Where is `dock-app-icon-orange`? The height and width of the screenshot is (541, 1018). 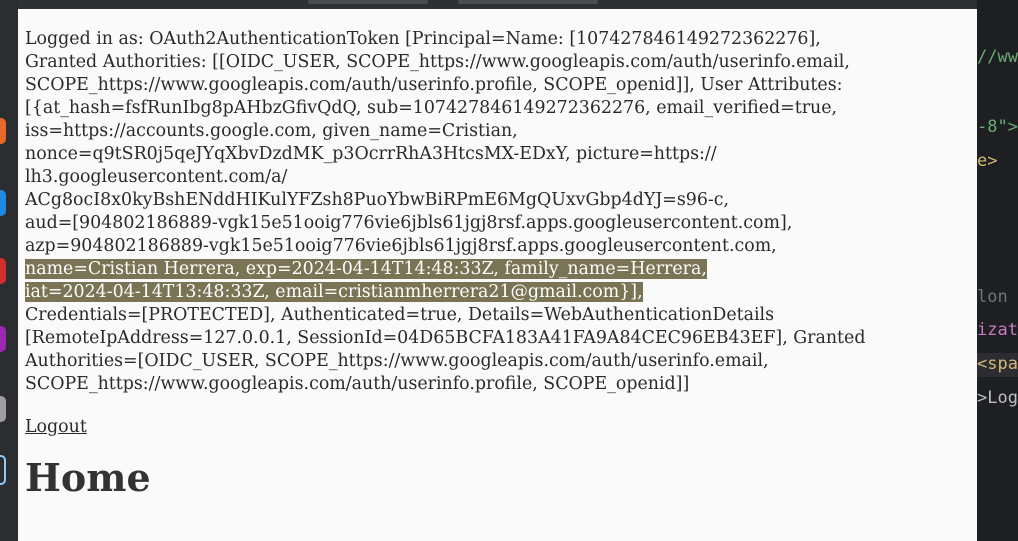
dock-app-icon-orange is located at coordinates (3, 131).